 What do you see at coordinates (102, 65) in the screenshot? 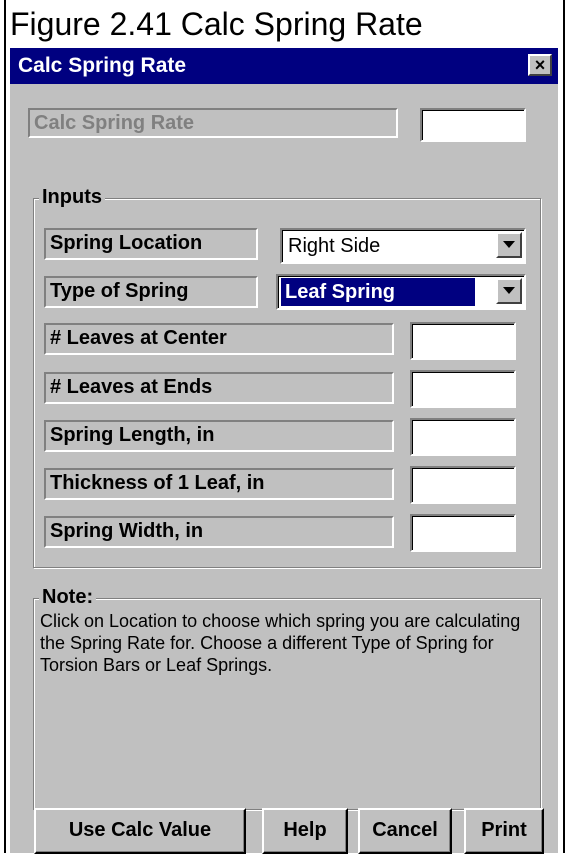
I see `window-title: Calc Spring Rate` at bounding box center [102, 65].